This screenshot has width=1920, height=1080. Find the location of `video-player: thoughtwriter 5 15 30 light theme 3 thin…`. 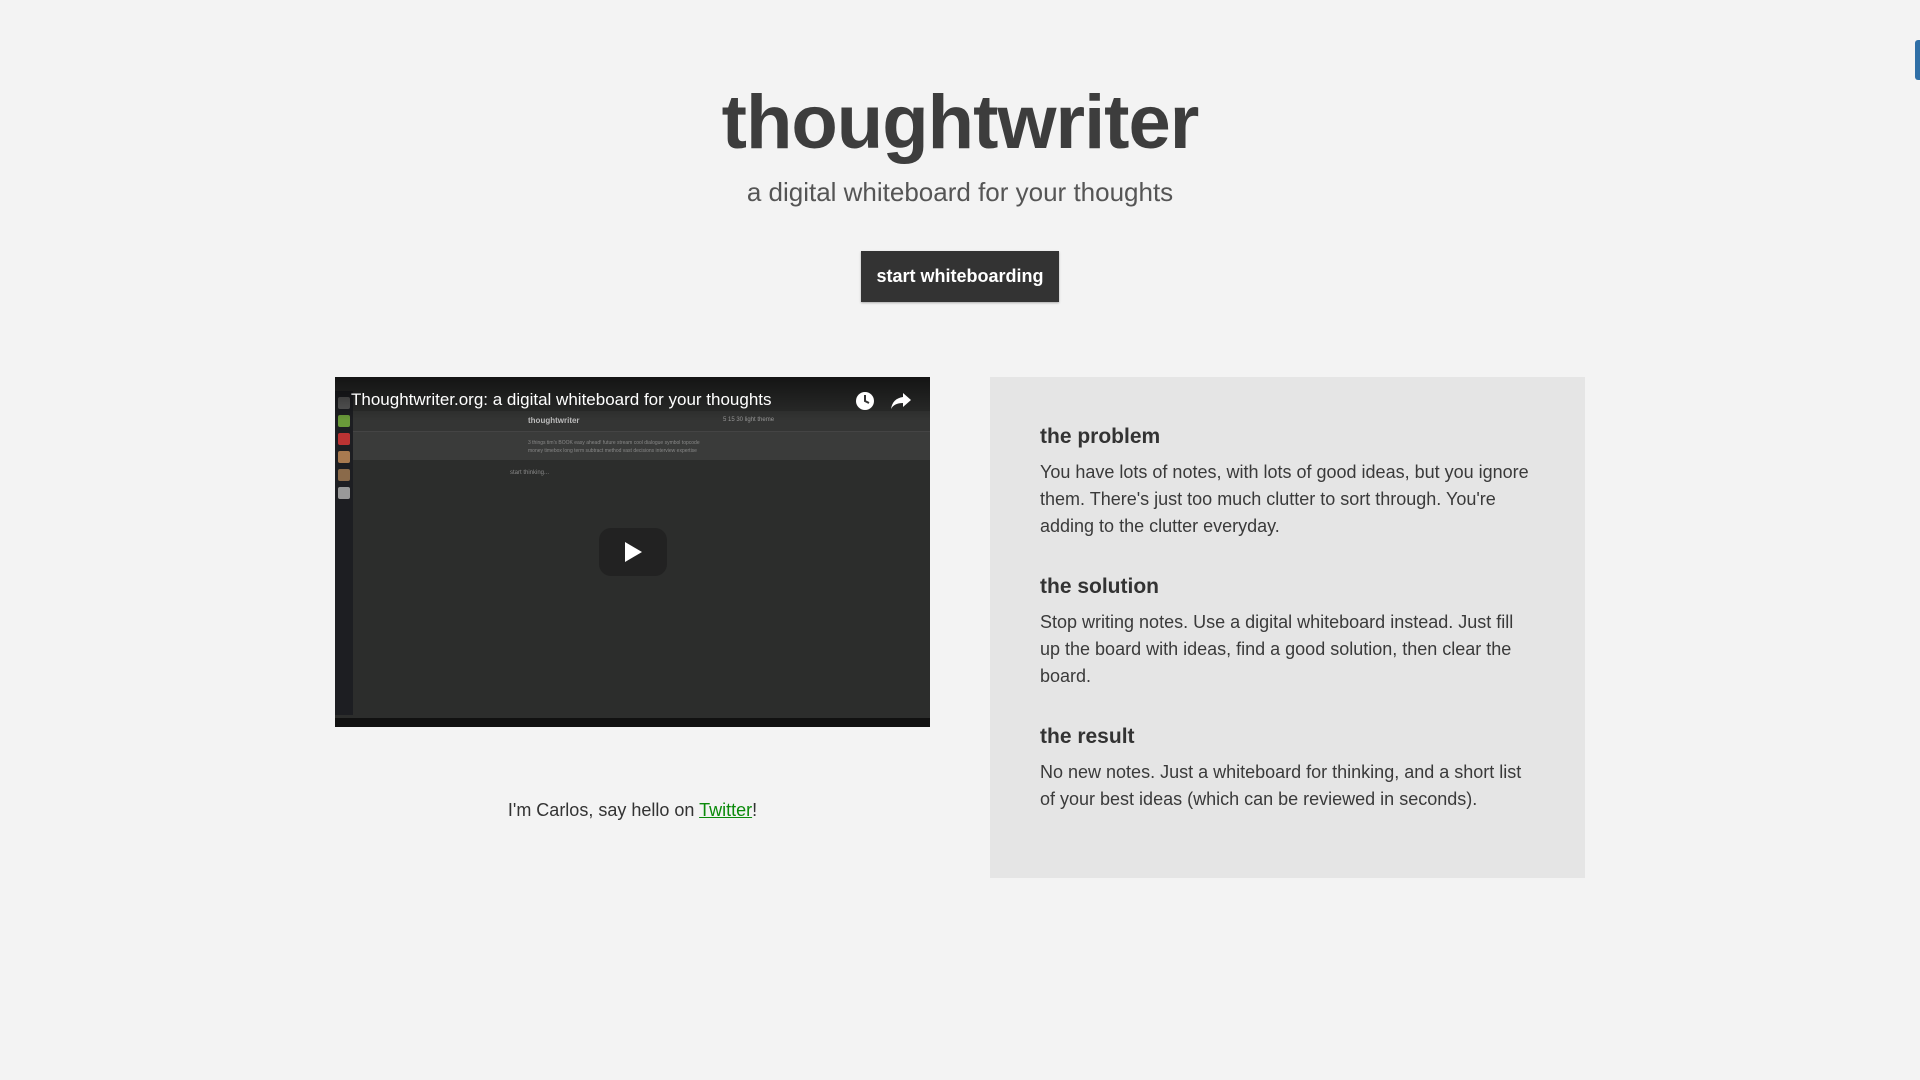

video-player: thoughtwriter 5 15 30 light theme 3 thin… is located at coordinates (632, 552).